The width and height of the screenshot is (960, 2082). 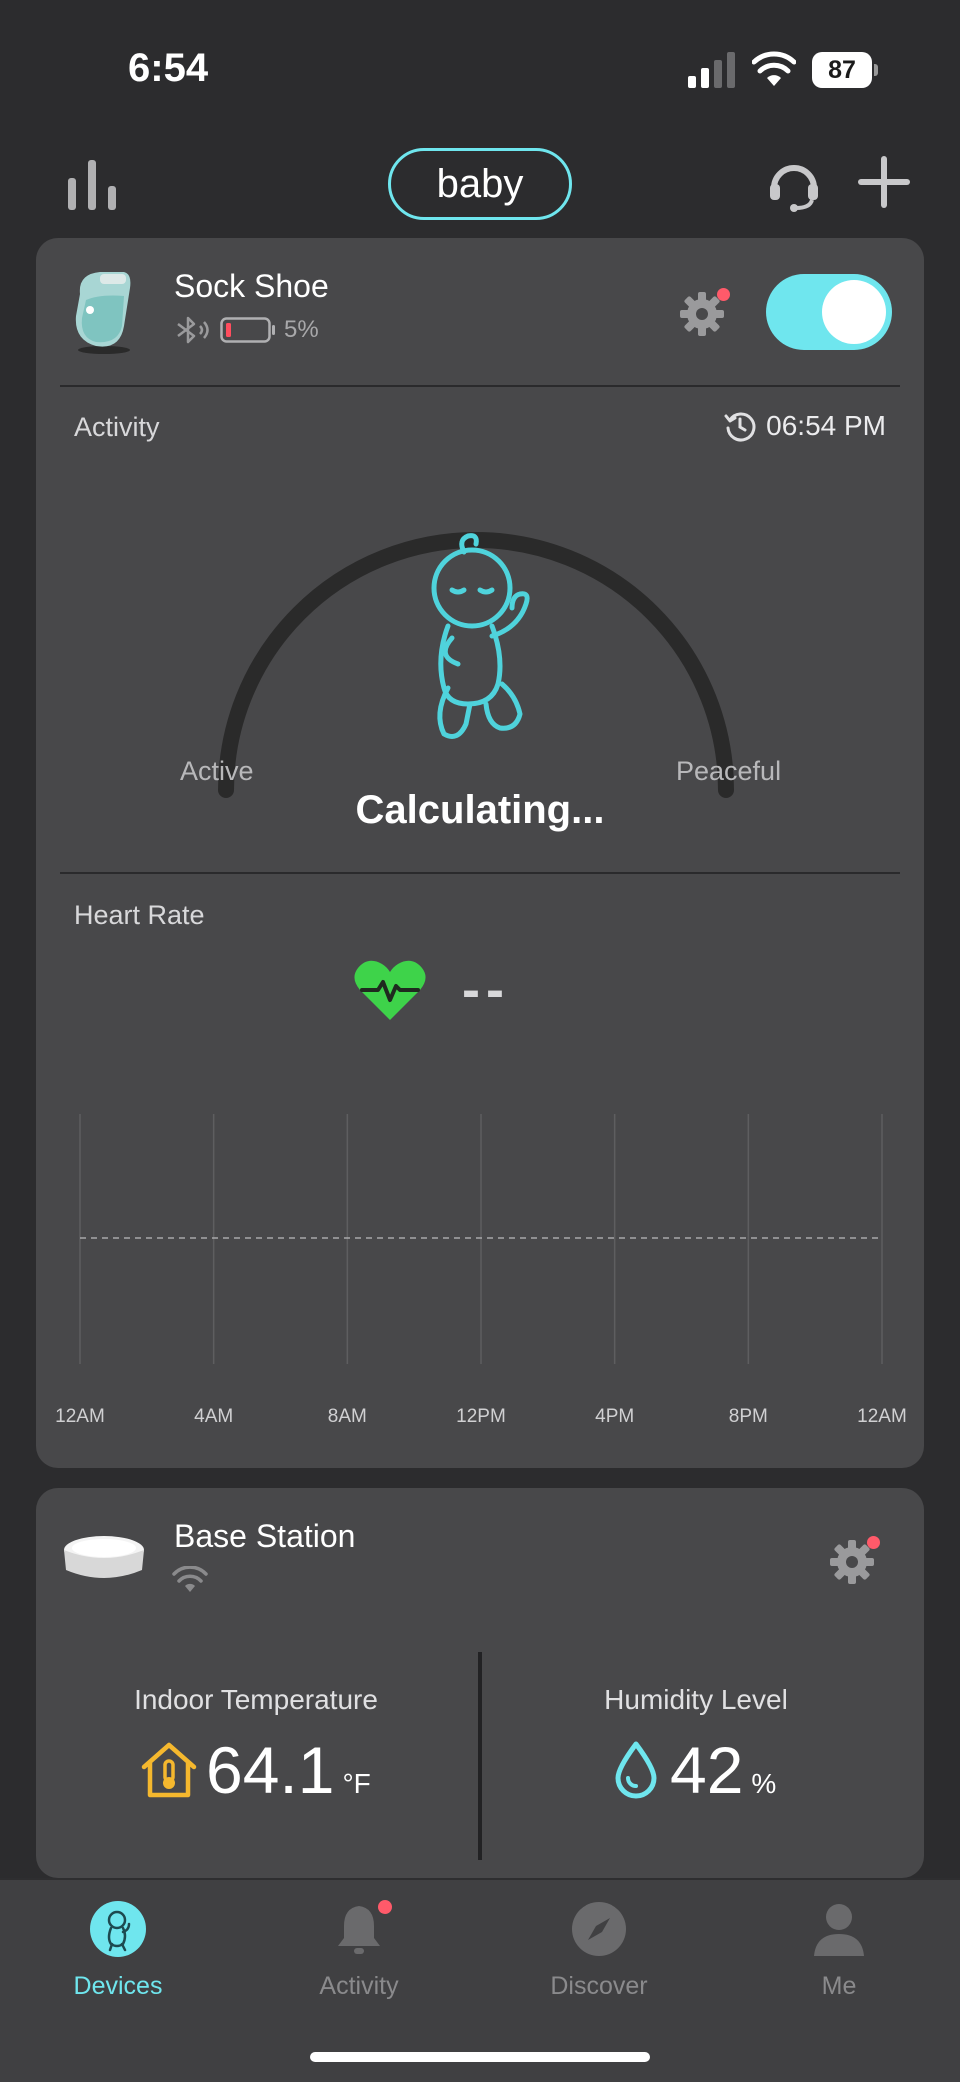 What do you see at coordinates (876, 70) in the screenshot?
I see `battery-nub` at bounding box center [876, 70].